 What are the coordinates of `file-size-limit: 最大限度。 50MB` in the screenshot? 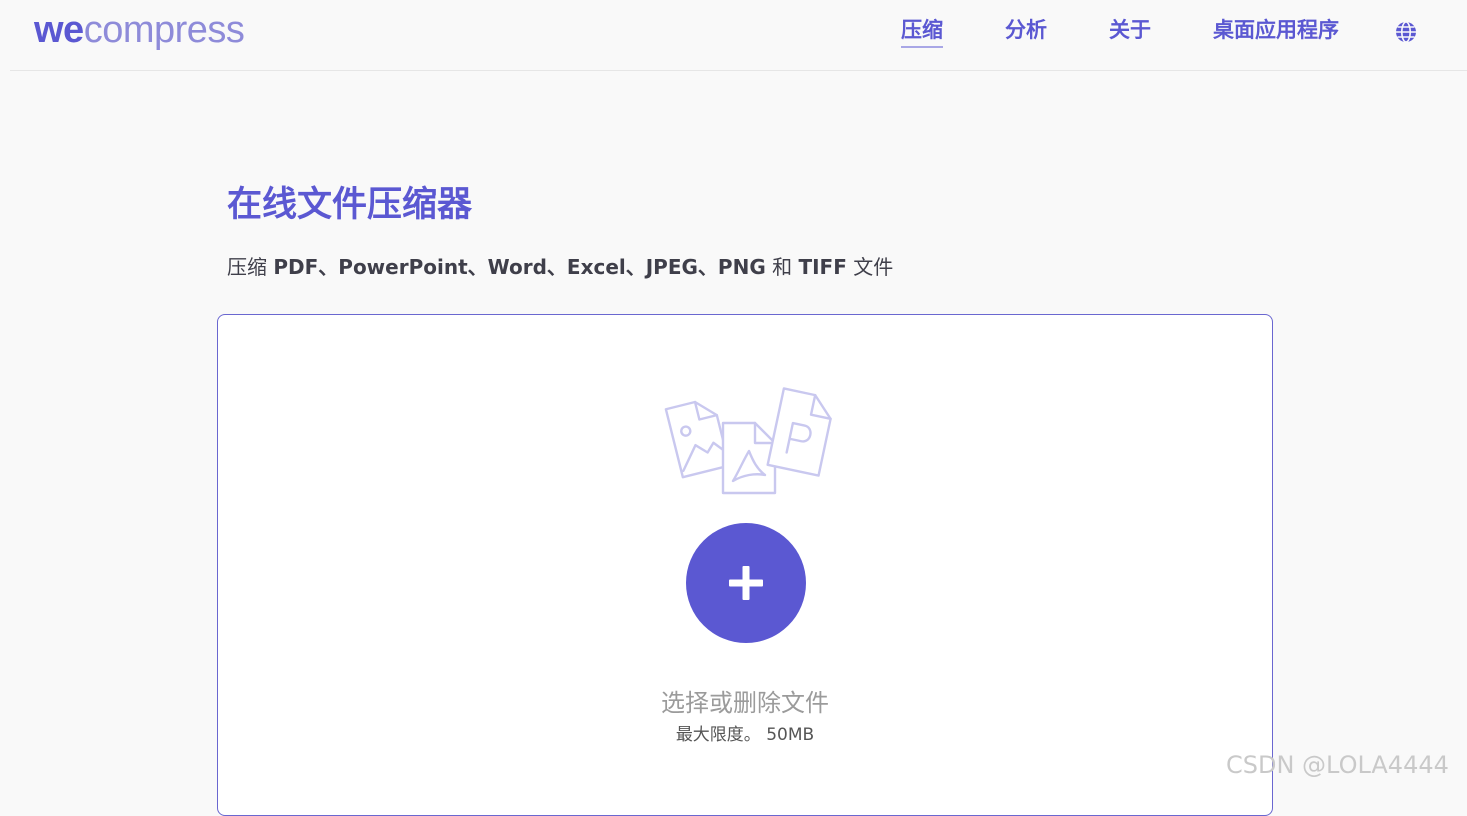 It's located at (745, 735).